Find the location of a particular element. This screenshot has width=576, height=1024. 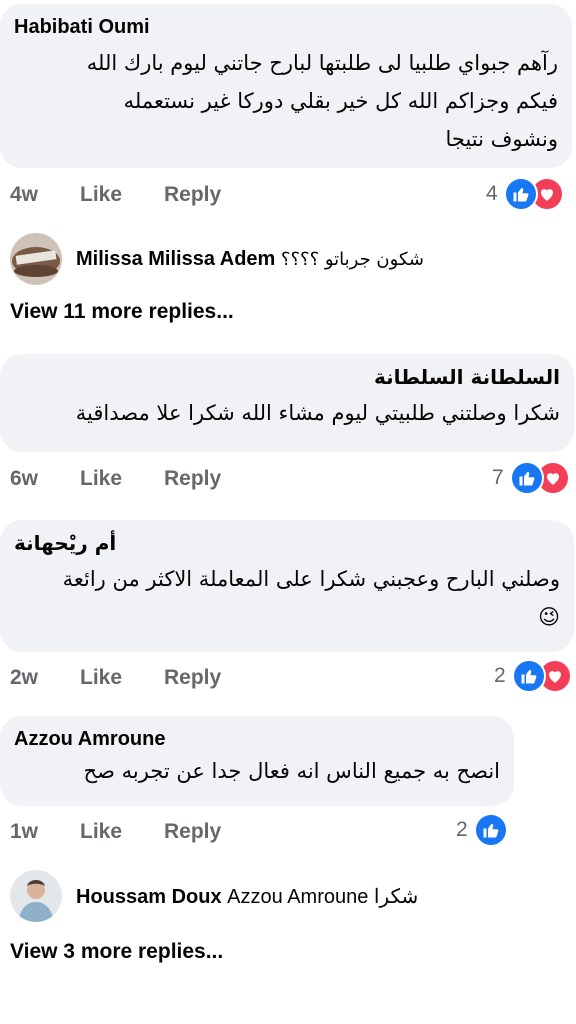

comment-actions: 6w Like Reply is located at coordinates (115, 479).